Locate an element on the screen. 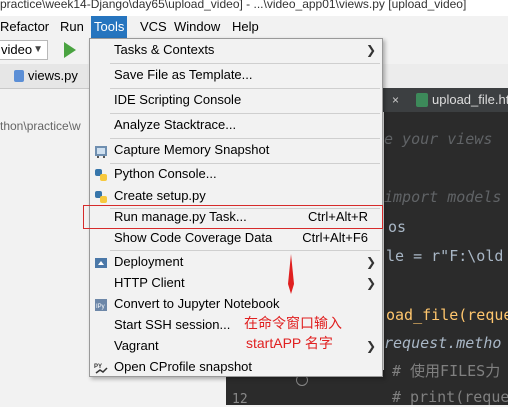 The image size is (508, 407). run-configuration-select: video ▼ is located at coordinates (24, 50).